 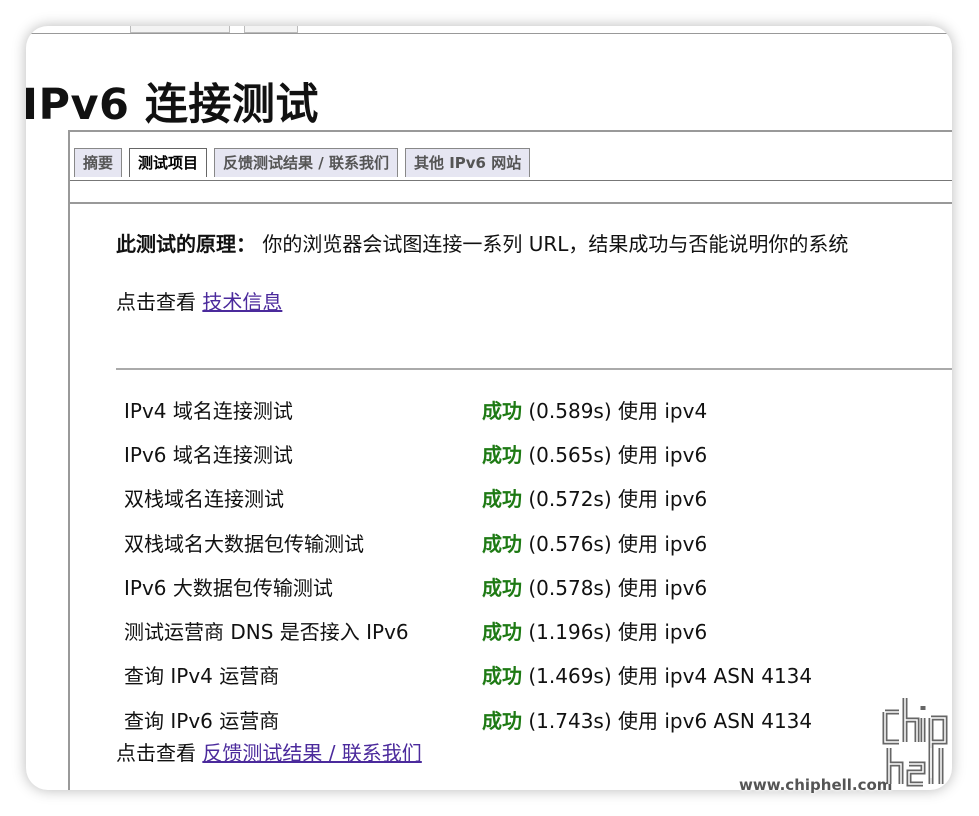 What do you see at coordinates (468, 675) in the screenshot?
I see `result-row: 查询 IPv4 运营商 成功 (1.469s) 使用 ipv4 ASN 4134` at bounding box center [468, 675].